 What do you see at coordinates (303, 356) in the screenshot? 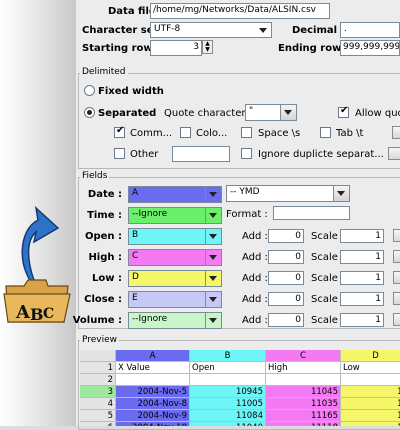
I see `column-header: C` at bounding box center [303, 356].